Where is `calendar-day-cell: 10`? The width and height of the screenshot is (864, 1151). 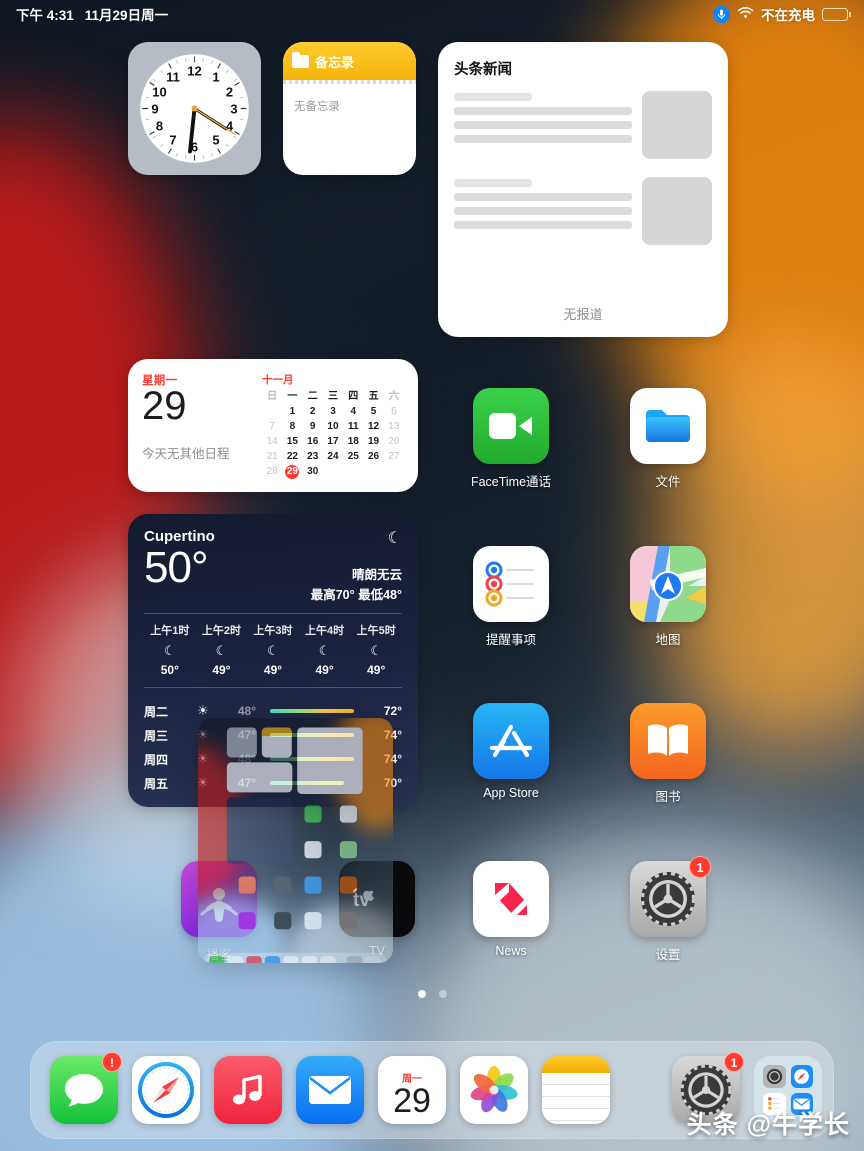
calendar-day-cell: 10 is located at coordinates (333, 427).